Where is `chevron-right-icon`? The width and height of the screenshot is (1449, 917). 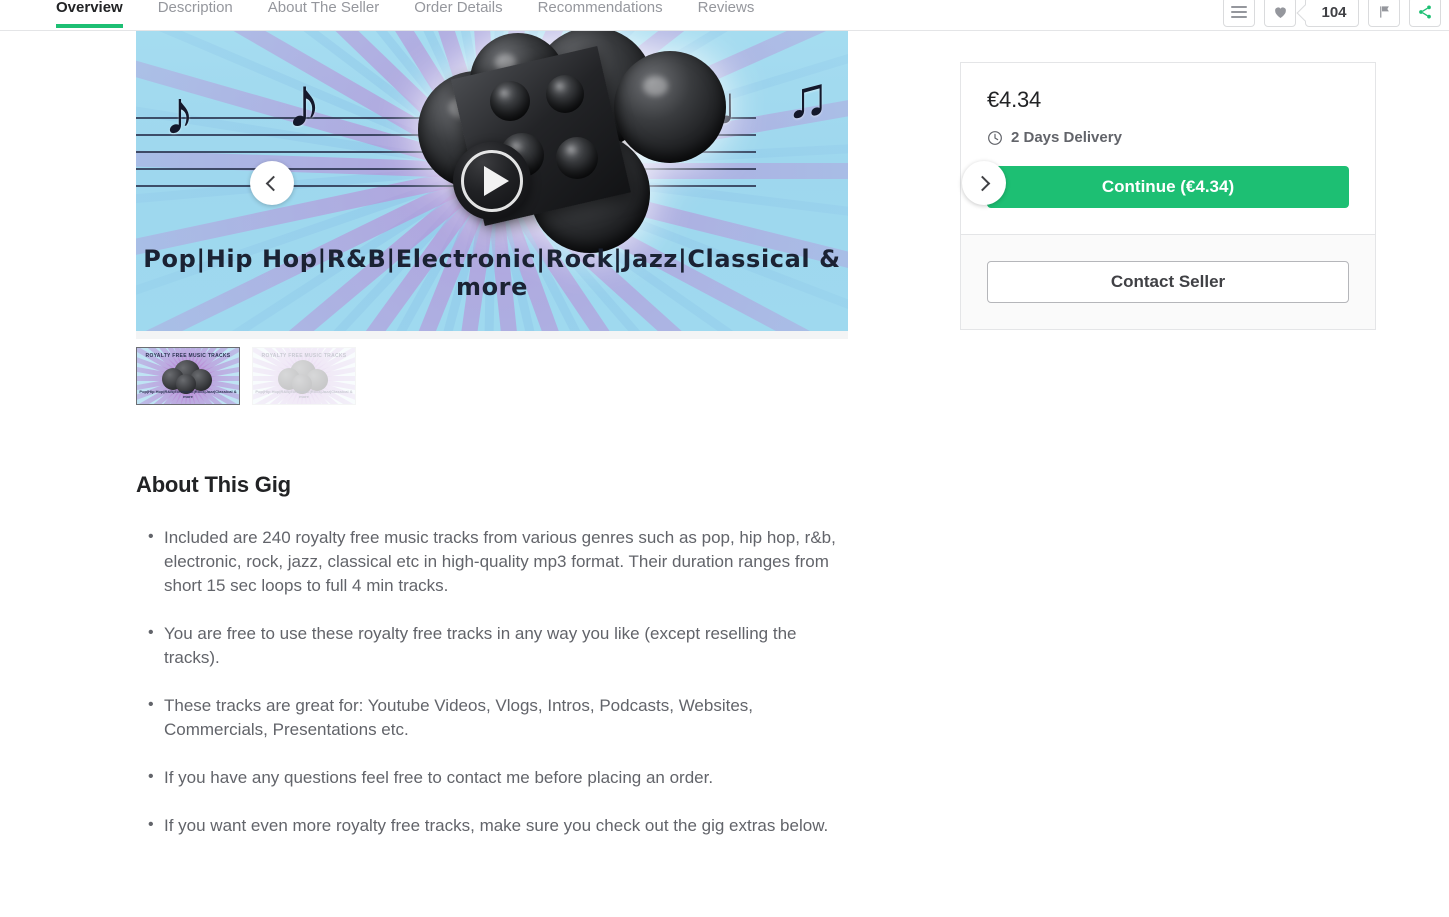 chevron-right-icon is located at coordinates (982, 183).